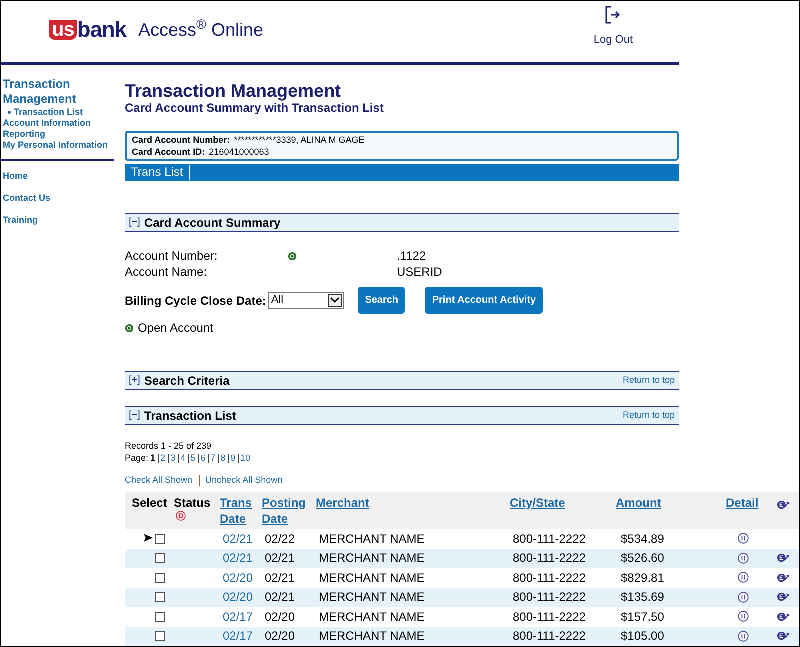 The width and height of the screenshot is (800, 647). Describe the element at coordinates (244, 480) in the screenshot. I see `uncheck-all-link: Uncheck All Shown` at that location.